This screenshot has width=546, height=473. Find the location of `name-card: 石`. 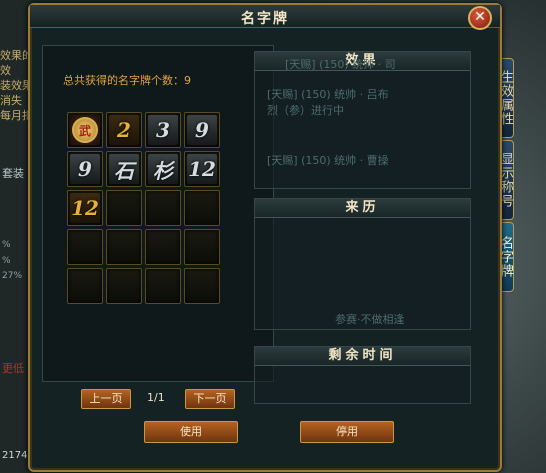

name-card: 石 is located at coordinates (124, 169).